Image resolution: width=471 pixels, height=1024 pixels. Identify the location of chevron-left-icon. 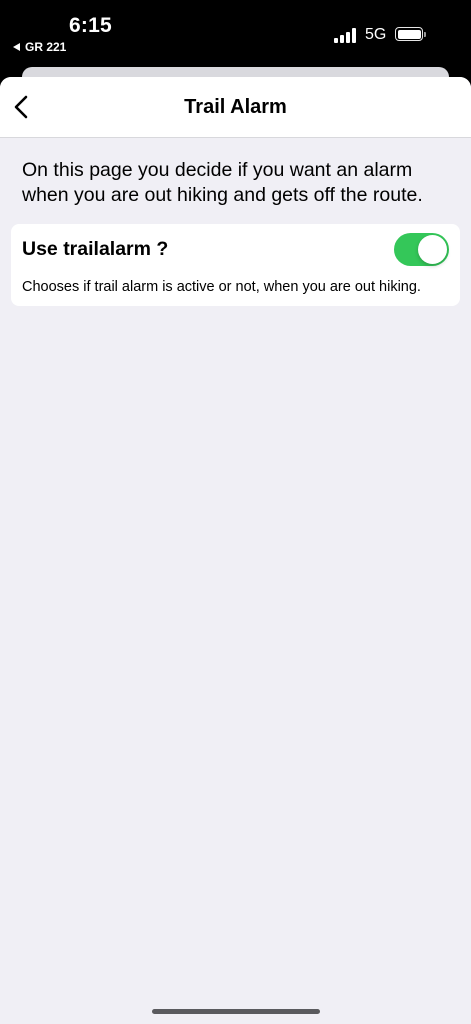
(21, 107).